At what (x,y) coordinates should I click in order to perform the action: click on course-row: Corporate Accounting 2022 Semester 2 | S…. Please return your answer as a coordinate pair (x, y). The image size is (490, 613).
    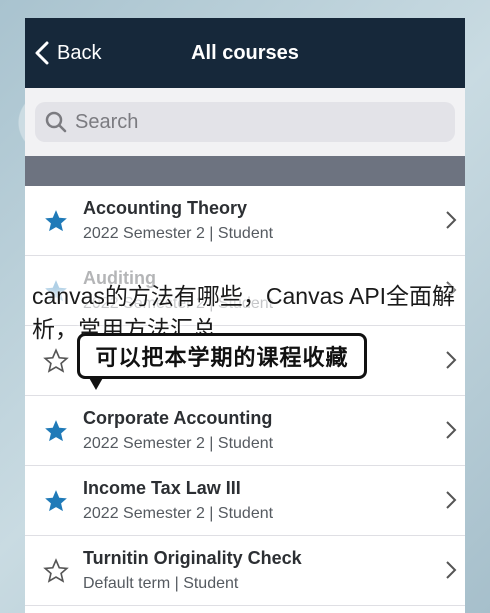
    Looking at the image, I should click on (245, 431).